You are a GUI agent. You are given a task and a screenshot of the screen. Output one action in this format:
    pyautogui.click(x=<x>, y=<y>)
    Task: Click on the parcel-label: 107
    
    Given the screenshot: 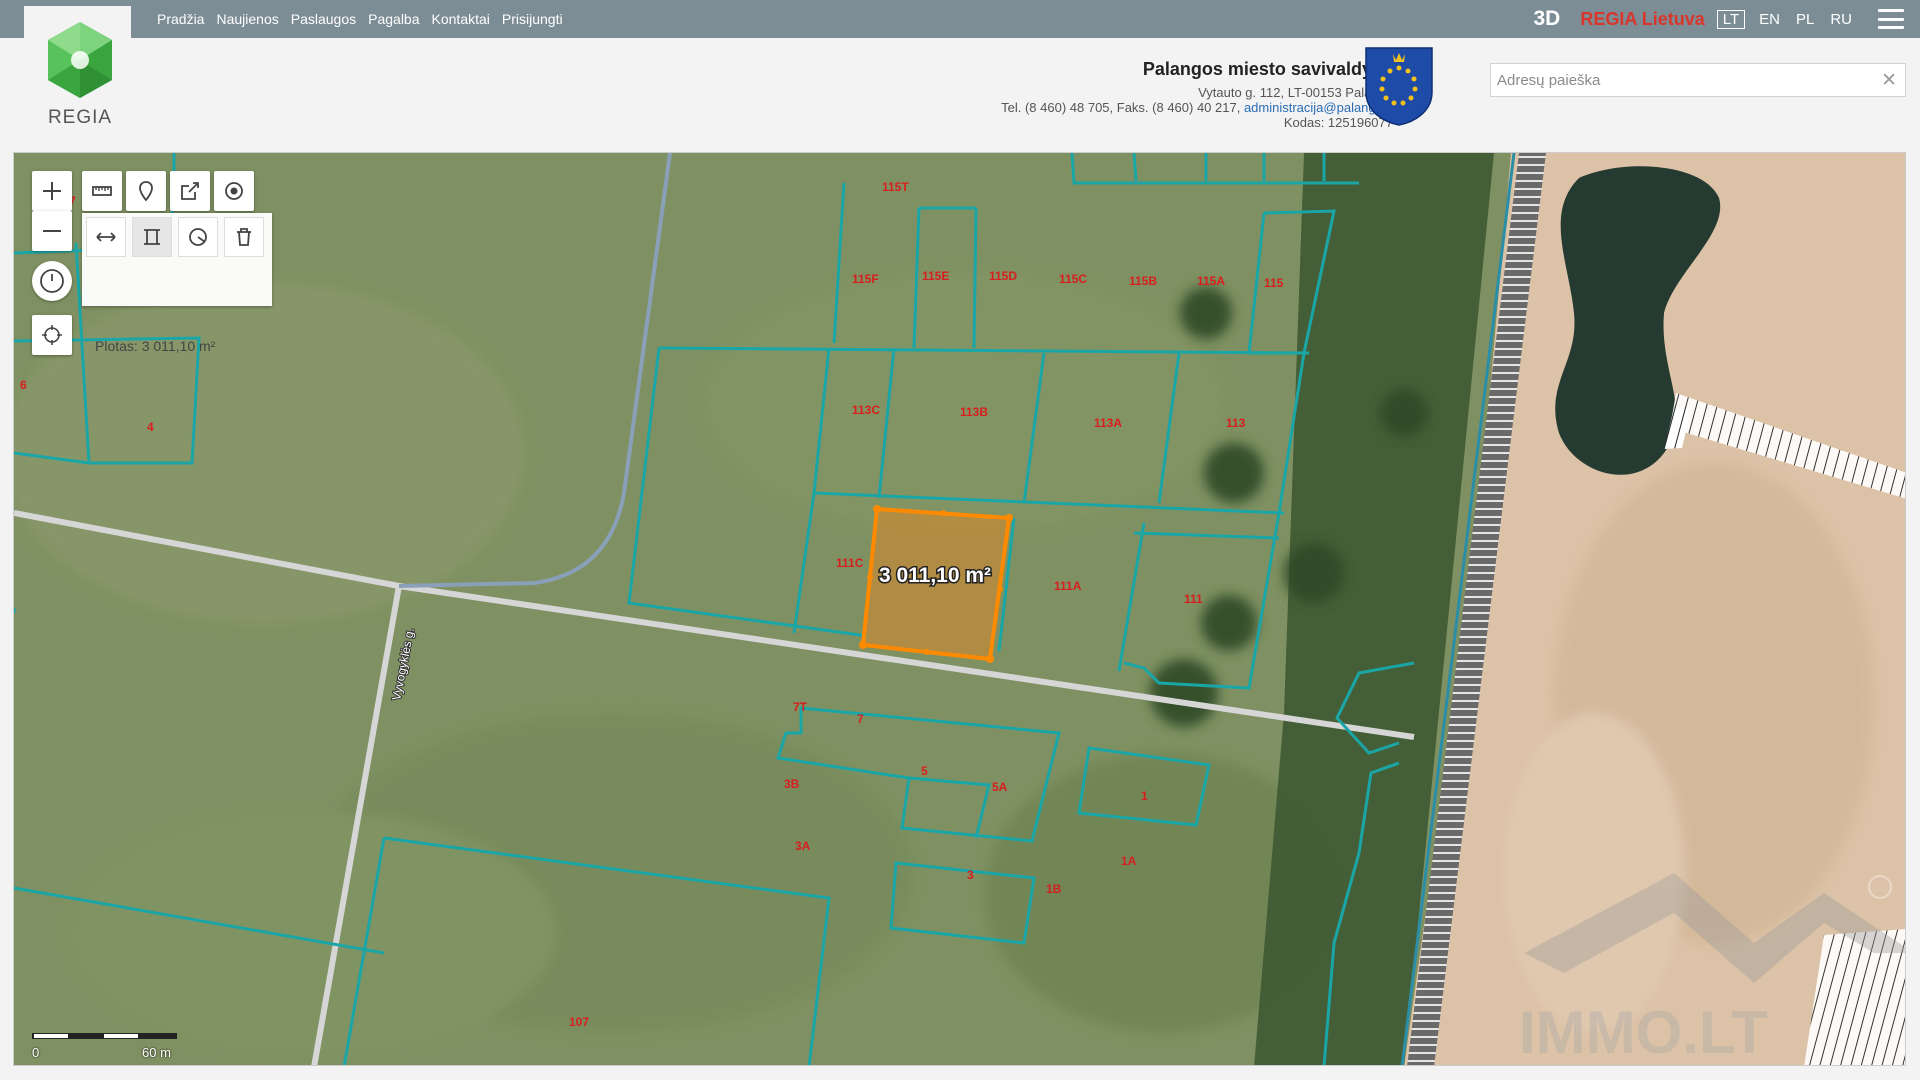 What is the action you would take?
    pyautogui.click(x=579, y=1022)
    